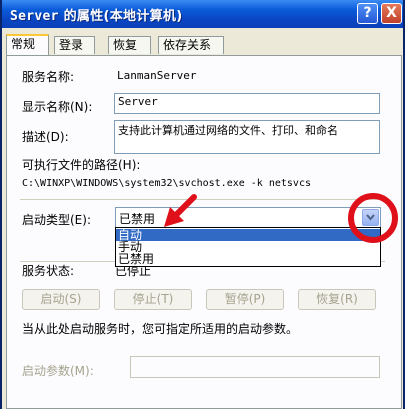 This screenshot has height=409, width=409. I want to click on resume-button: 恢复(R), so click(337, 299).